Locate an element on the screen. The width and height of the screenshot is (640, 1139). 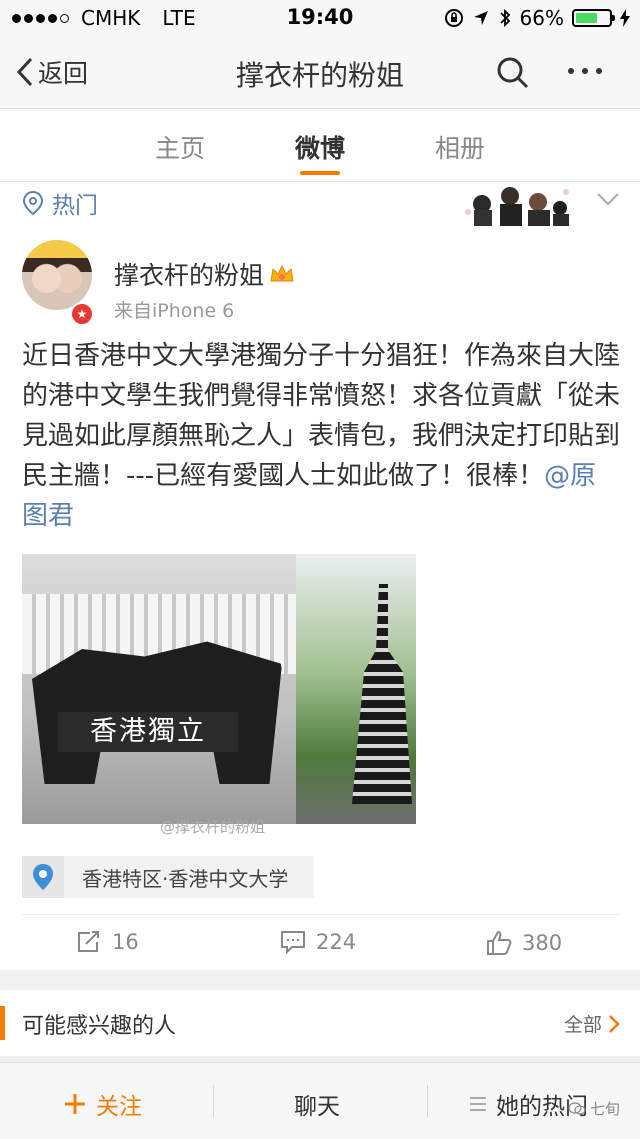
like-button: 380 is located at coordinates (524, 943).